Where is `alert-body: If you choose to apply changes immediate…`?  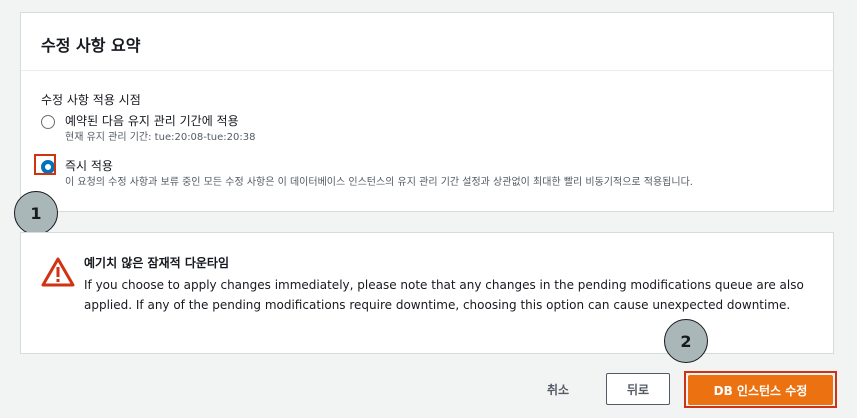
alert-body: If you choose to apply changes immediate… is located at coordinates (444, 295).